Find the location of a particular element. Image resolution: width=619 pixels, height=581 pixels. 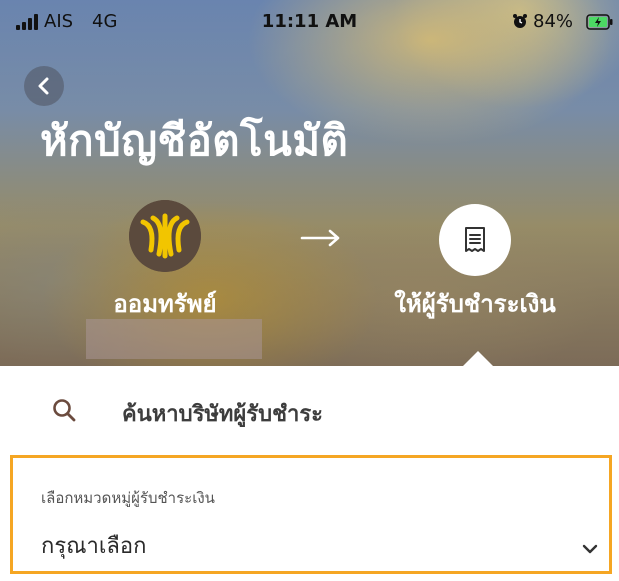

receipt-icon is located at coordinates (475, 239).